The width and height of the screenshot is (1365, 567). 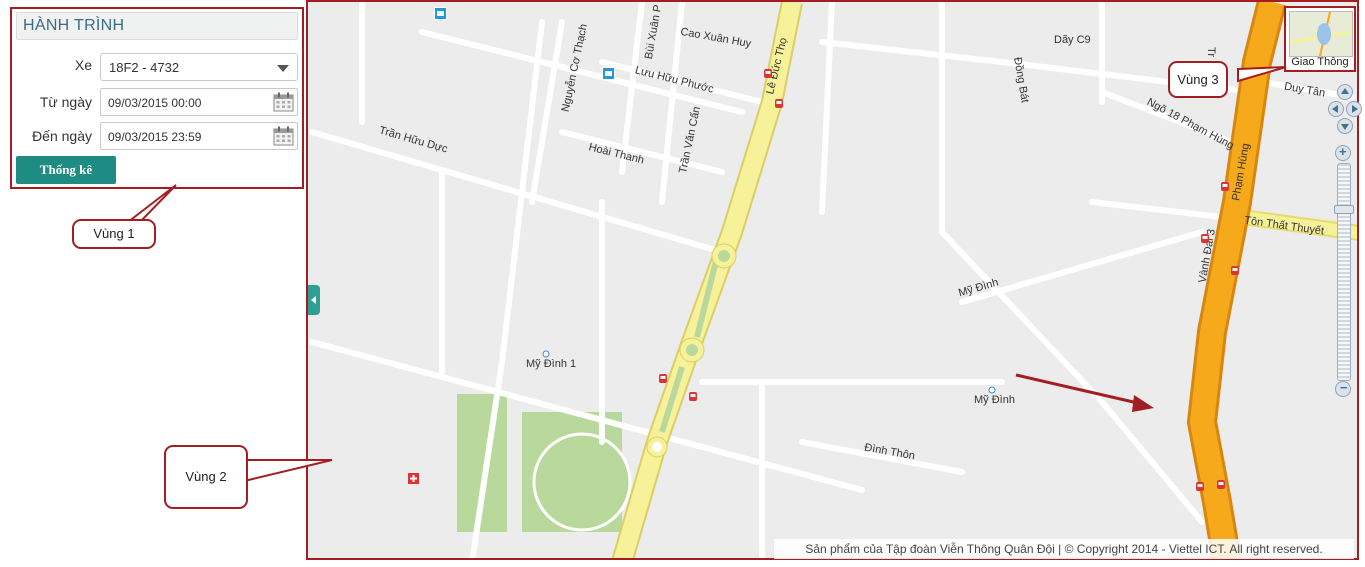 I want to click on callout-zone1: Vùng 1, so click(x=114, y=234).